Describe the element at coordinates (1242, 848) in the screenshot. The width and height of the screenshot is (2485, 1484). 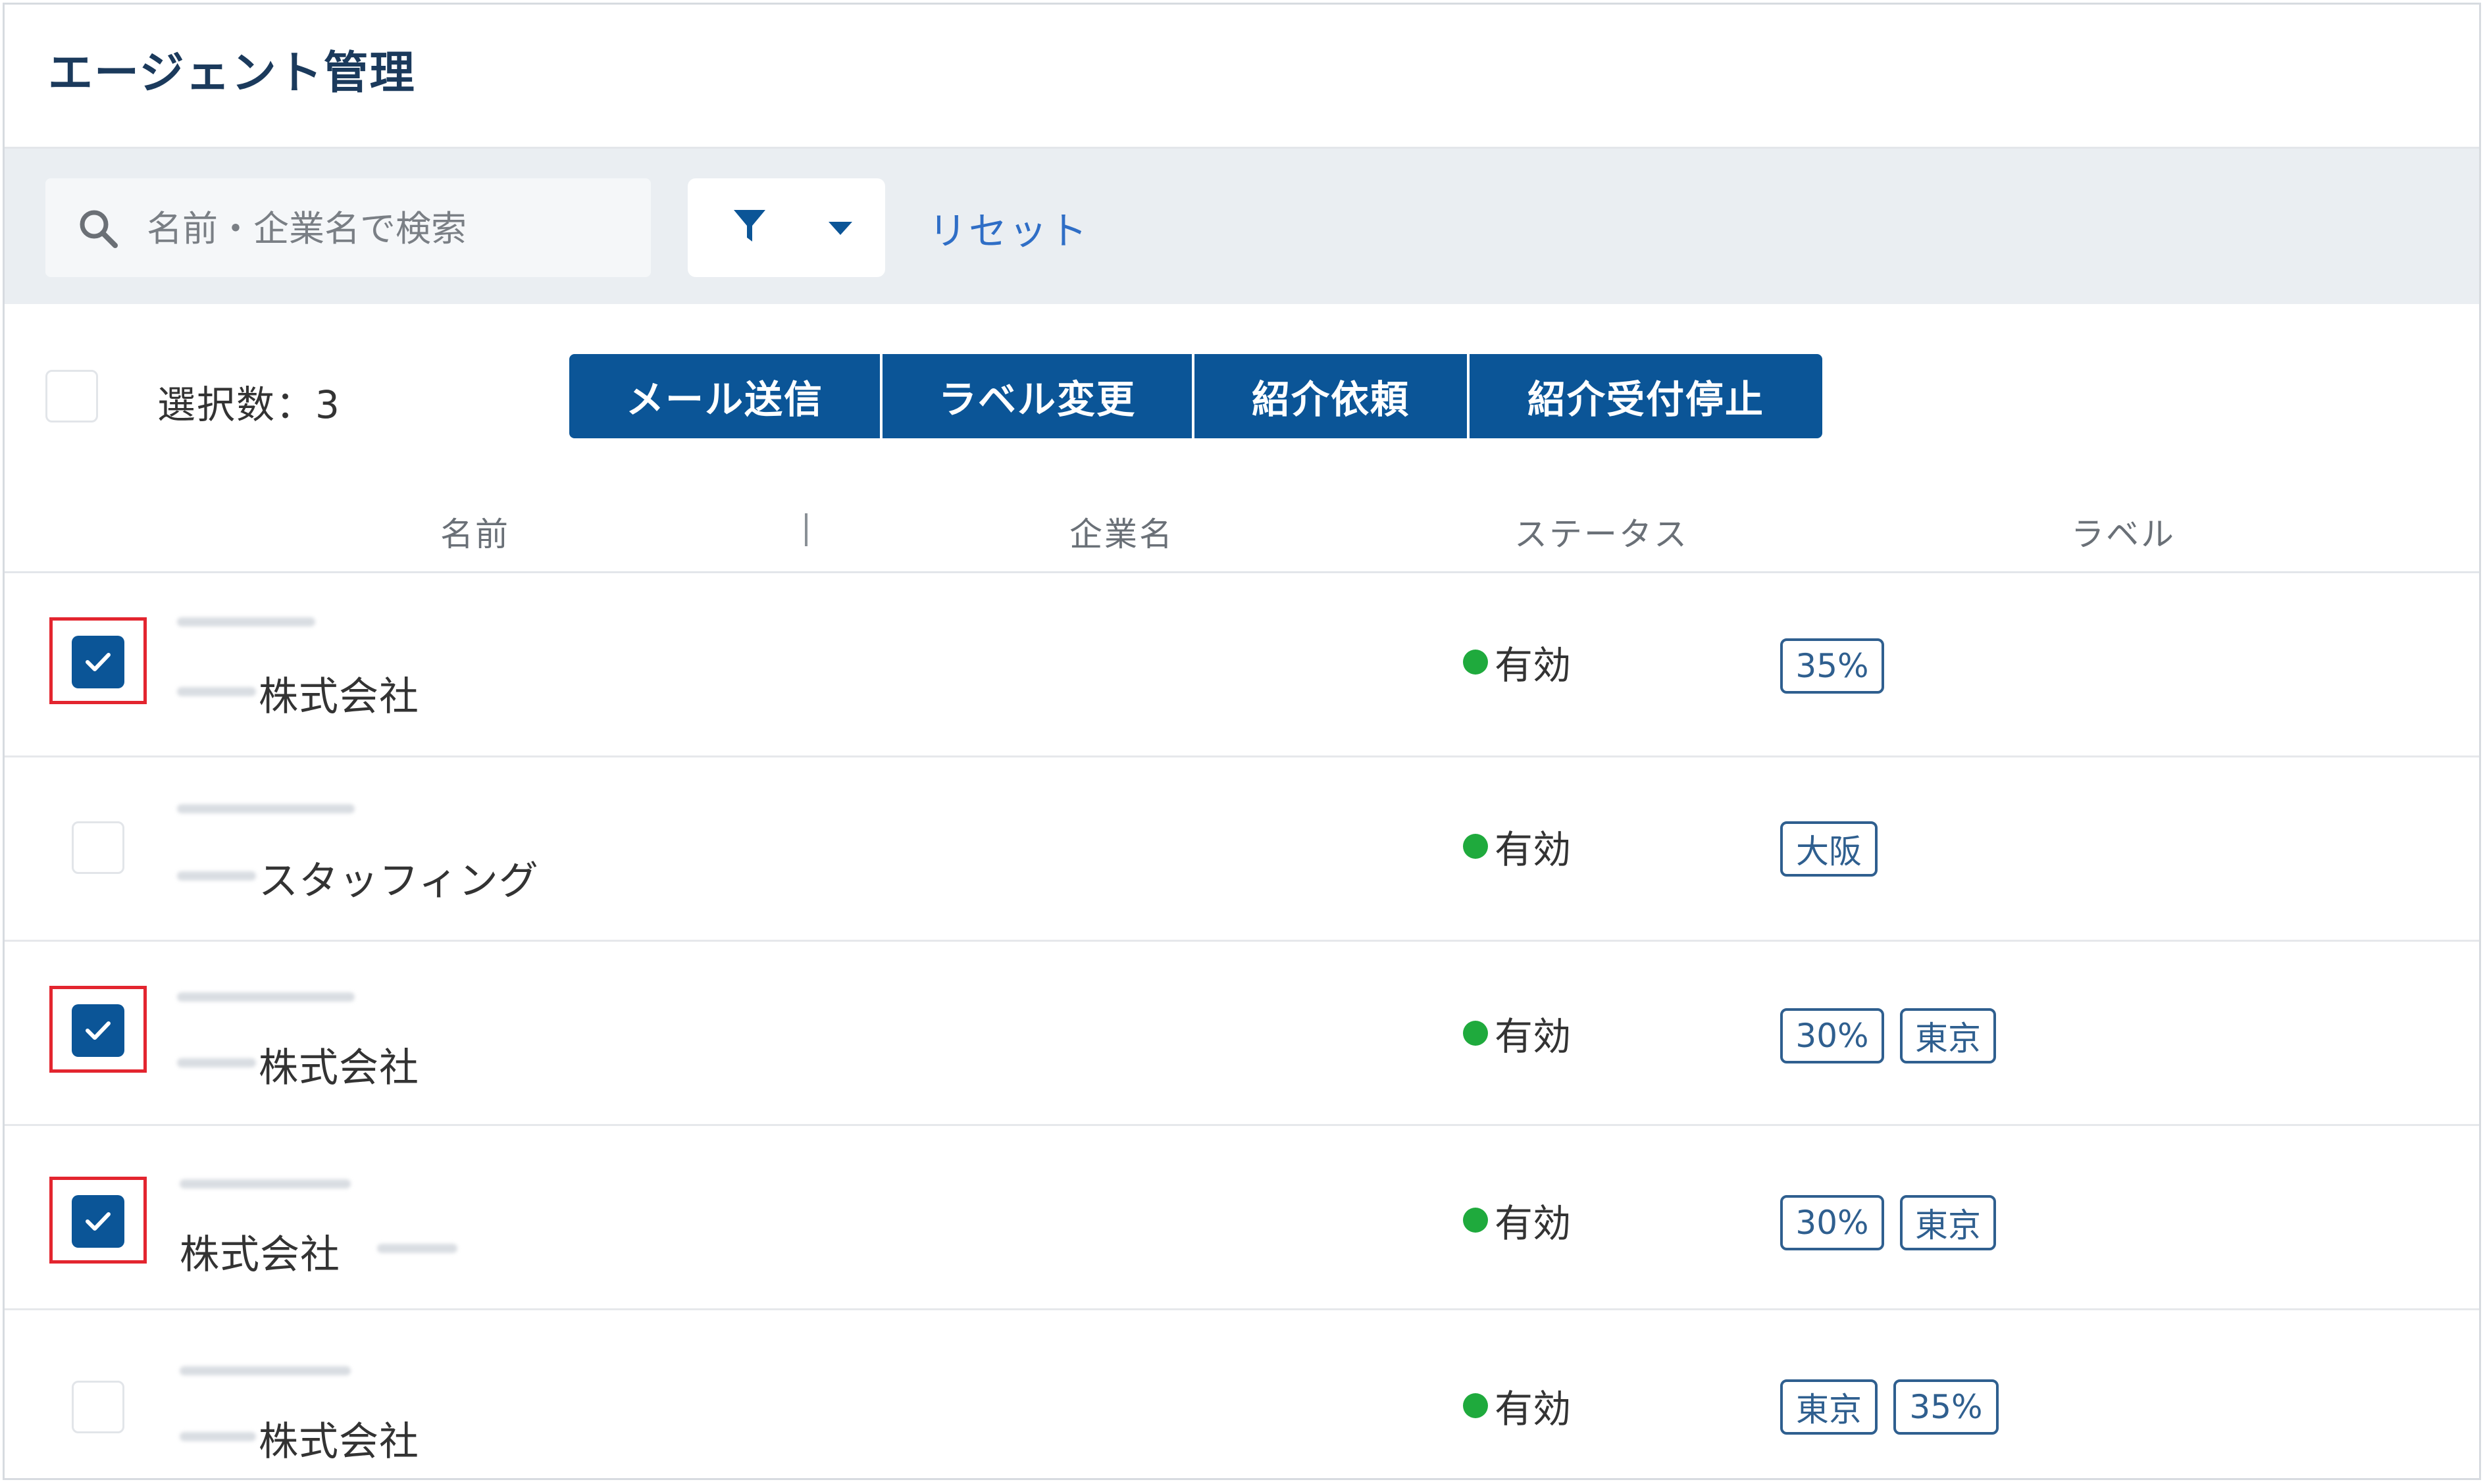
I see `table-row: スタッフィング 有効 大阪` at that location.